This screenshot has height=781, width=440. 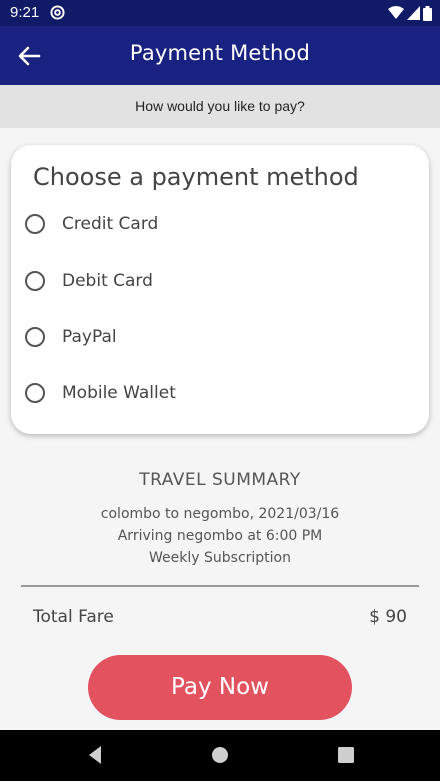 What do you see at coordinates (57, 12) in the screenshot?
I see `at-circle-icon` at bounding box center [57, 12].